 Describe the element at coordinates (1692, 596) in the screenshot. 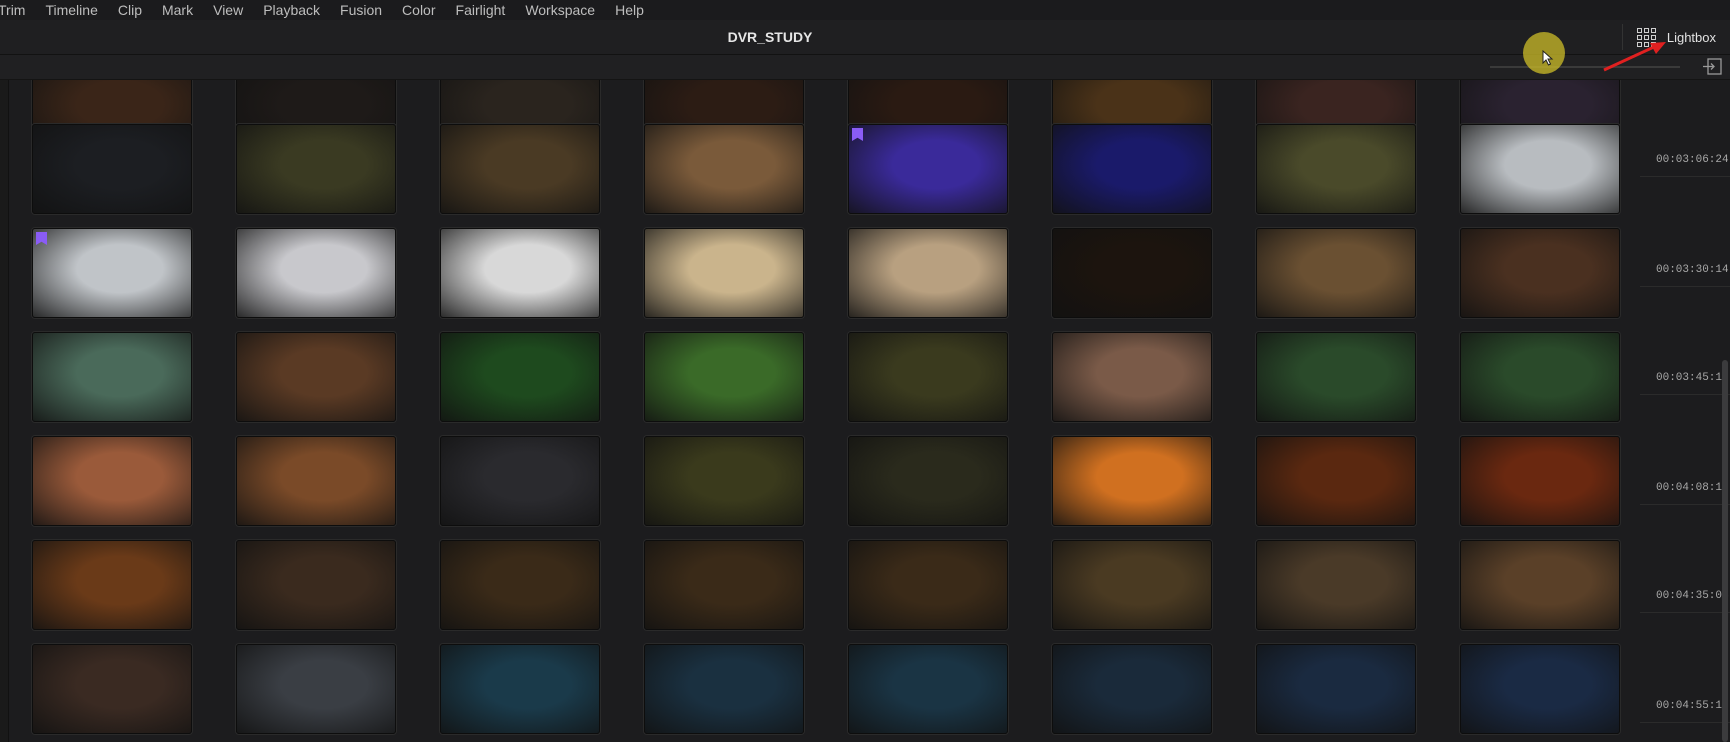

I see `timecode-label: 00:04:35:04` at that location.